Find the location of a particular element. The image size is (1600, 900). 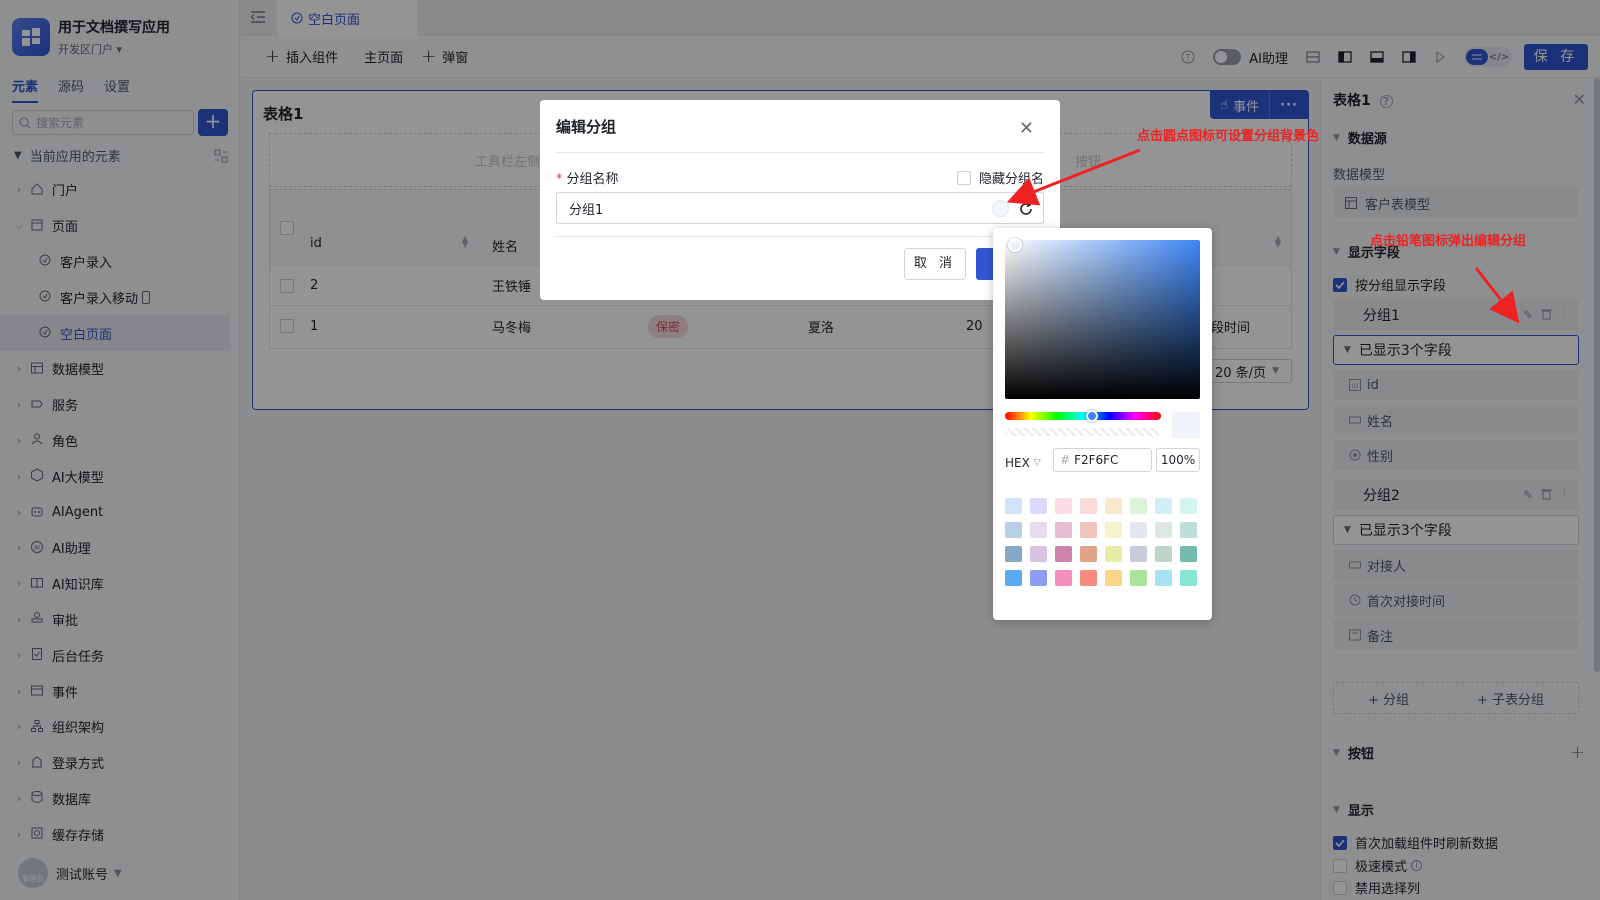

annotation-color-dot: 点击圆点图标可设置分组背景色 is located at coordinates (1228, 136).